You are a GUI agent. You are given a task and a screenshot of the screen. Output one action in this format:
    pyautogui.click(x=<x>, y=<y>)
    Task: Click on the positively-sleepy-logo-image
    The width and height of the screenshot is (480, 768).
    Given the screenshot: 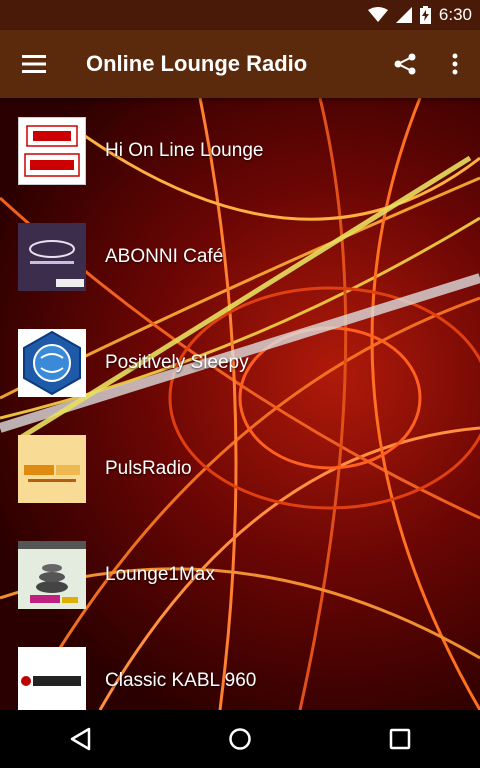 What is the action you would take?
    pyautogui.click(x=52, y=363)
    